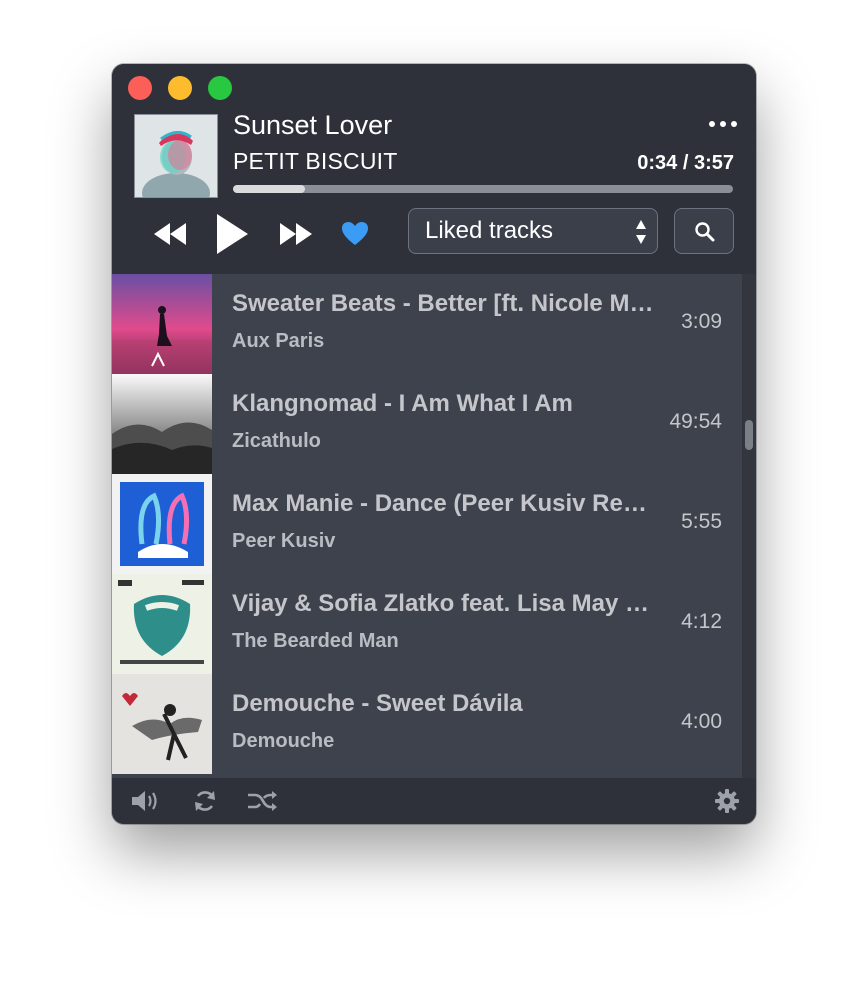  I want to click on track-title: Klangnomad - I Am What I Am, so click(402, 403).